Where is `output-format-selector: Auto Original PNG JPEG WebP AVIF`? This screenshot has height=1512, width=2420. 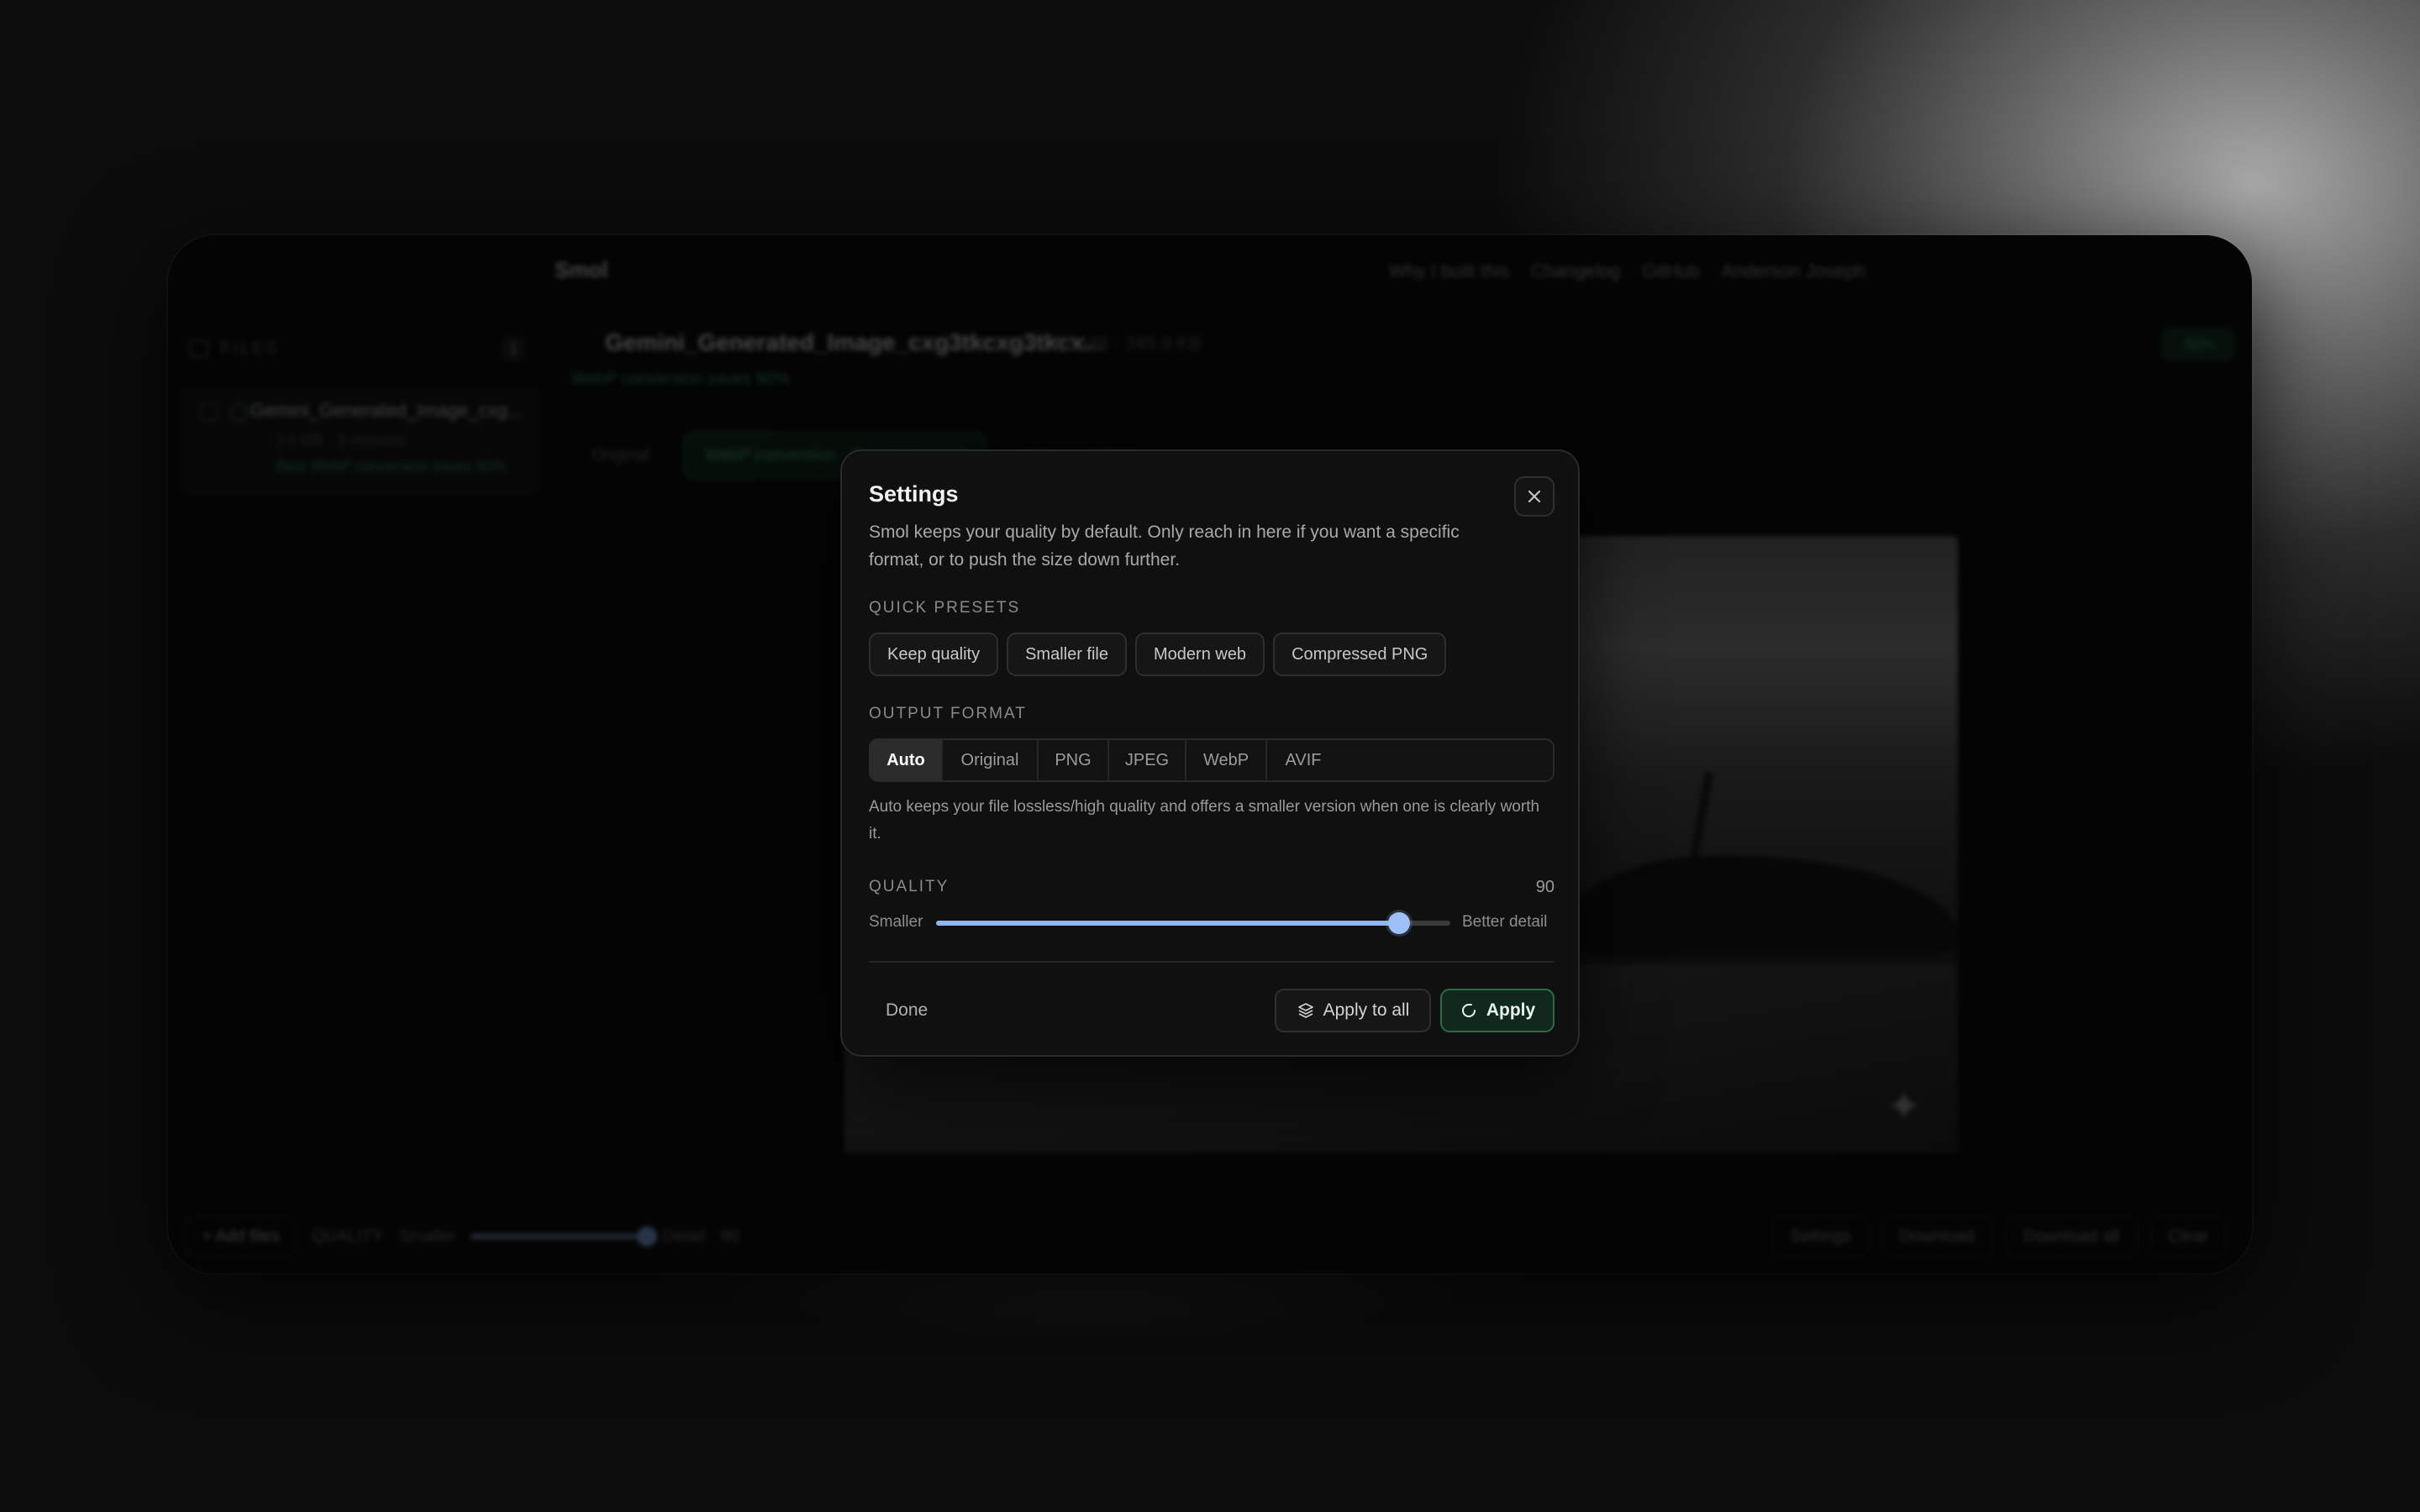
output-format-selector: Auto Original PNG JPEG WebP AVIF is located at coordinates (1212, 760).